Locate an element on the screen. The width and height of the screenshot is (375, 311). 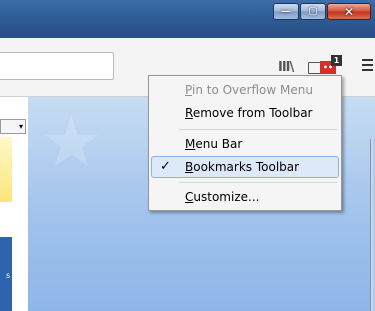
close-button: ✕ is located at coordinates (349, 11).